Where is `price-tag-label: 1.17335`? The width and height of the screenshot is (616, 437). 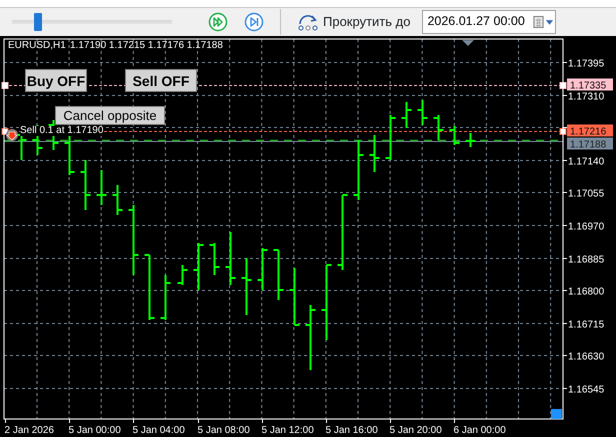
price-tag-label: 1.17335 is located at coordinates (588, 86).